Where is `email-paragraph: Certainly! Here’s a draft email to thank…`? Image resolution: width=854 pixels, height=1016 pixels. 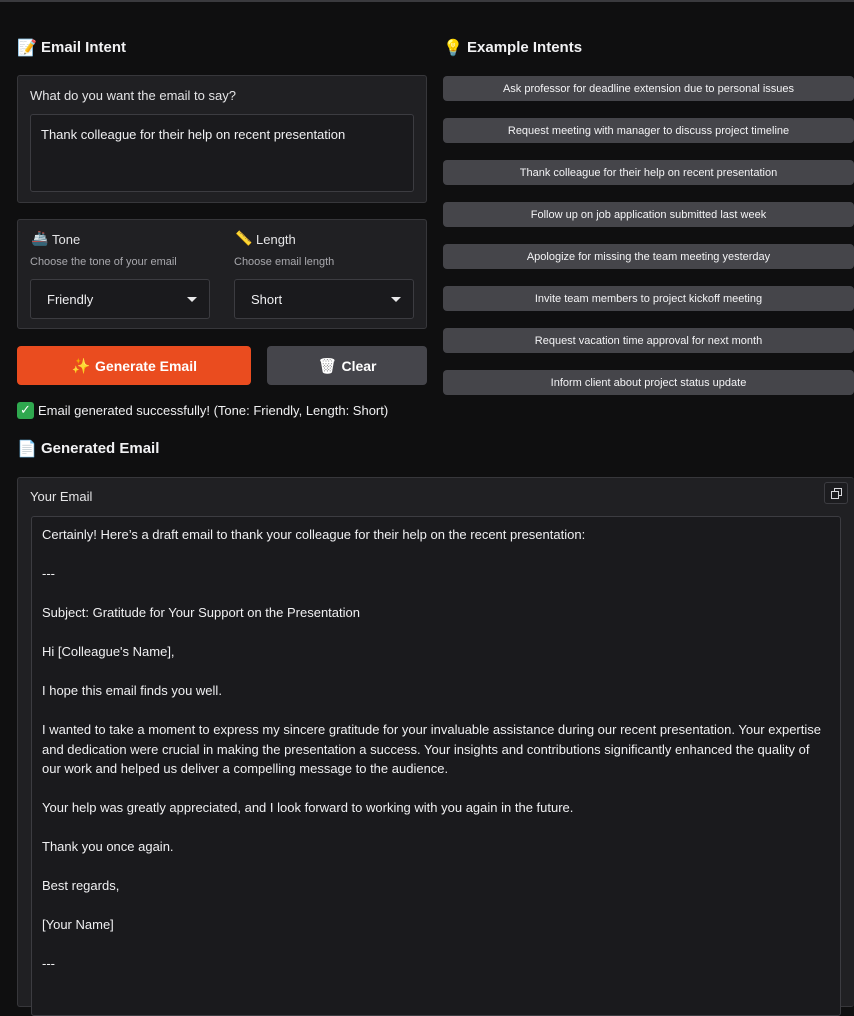
email-paragraph: Certainly! Here’s a draft email to thank… is located at coordinates (314, 534).